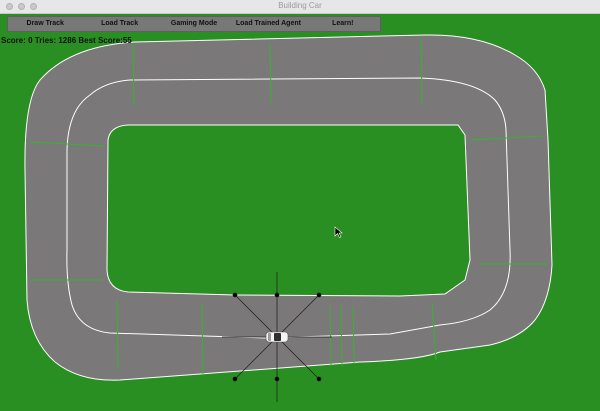 The width and height of the screenshot is (600, 411). I want to click on score-status: Score: 0 Tries: 1286 Best Score:55, so click(66, 40).